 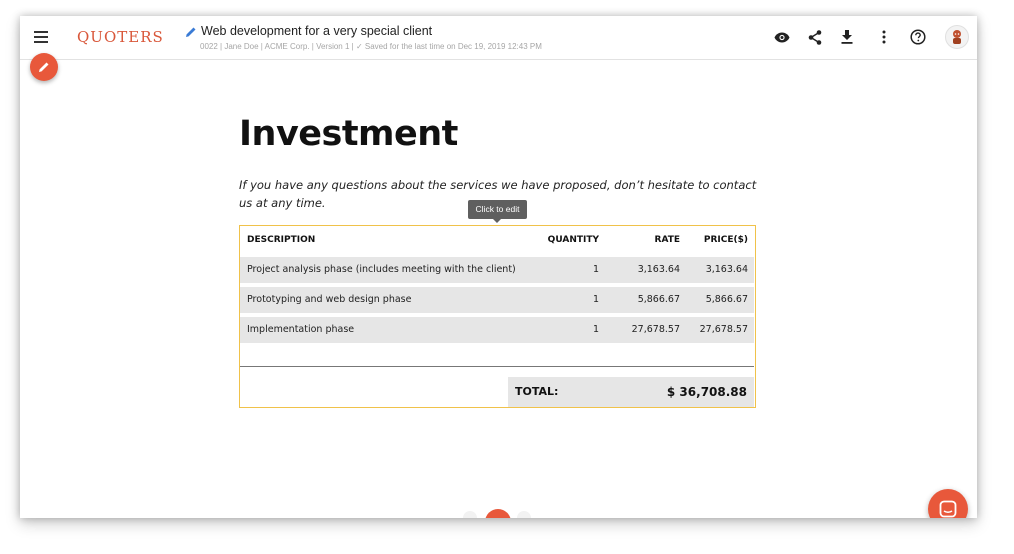 I want to click on table-header: DESCRIPTION QUANTITY RATE PRICE($), so click(x=497, y=240).